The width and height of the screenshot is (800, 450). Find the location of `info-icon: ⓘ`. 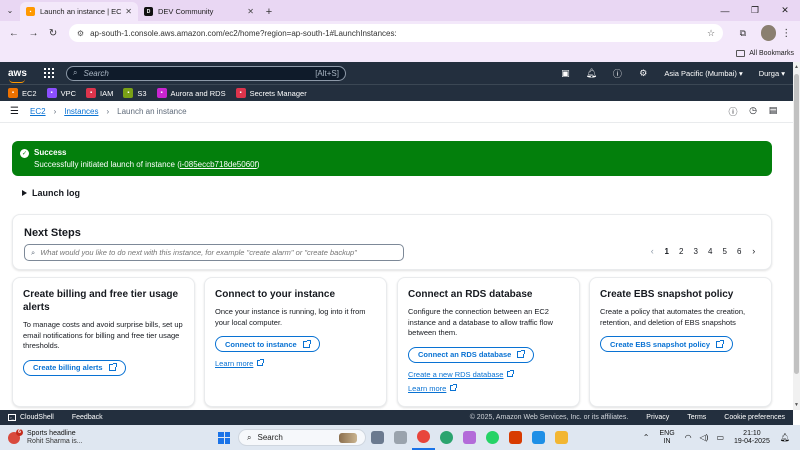

info-icon: ⓘ is located at coordinates (733, 111).